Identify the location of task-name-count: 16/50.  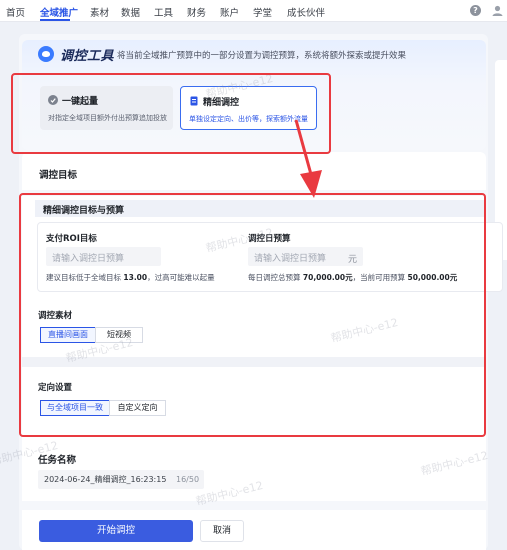
(188, 479).